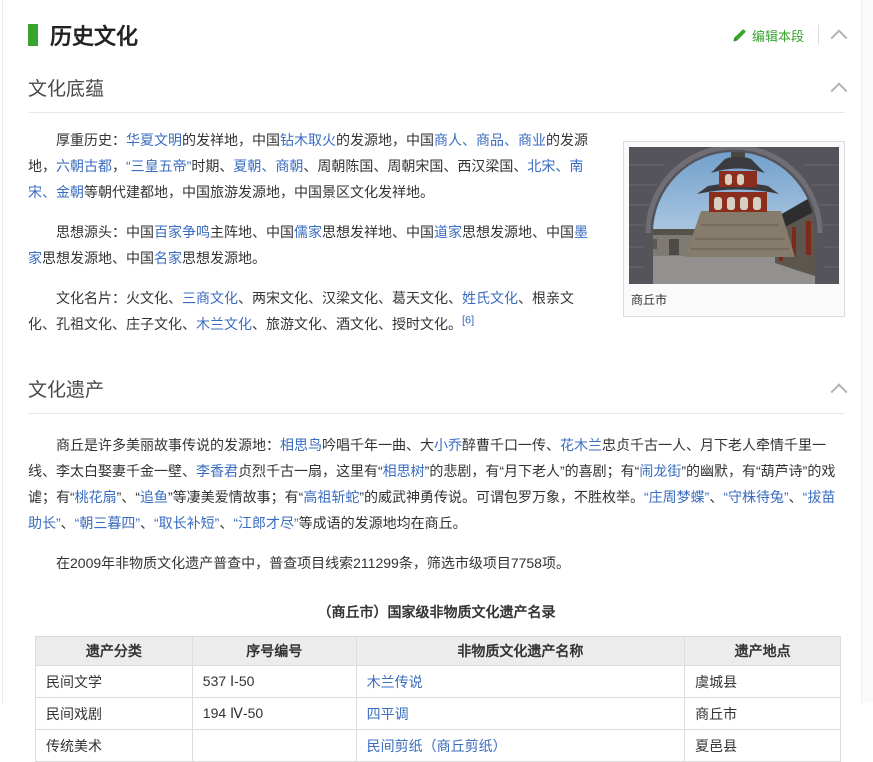 This screenshot has width=873, height=762. I want to click on text-run: 、周朝陈国、周朝宋国、西汉梁国、, so click(415, 166).